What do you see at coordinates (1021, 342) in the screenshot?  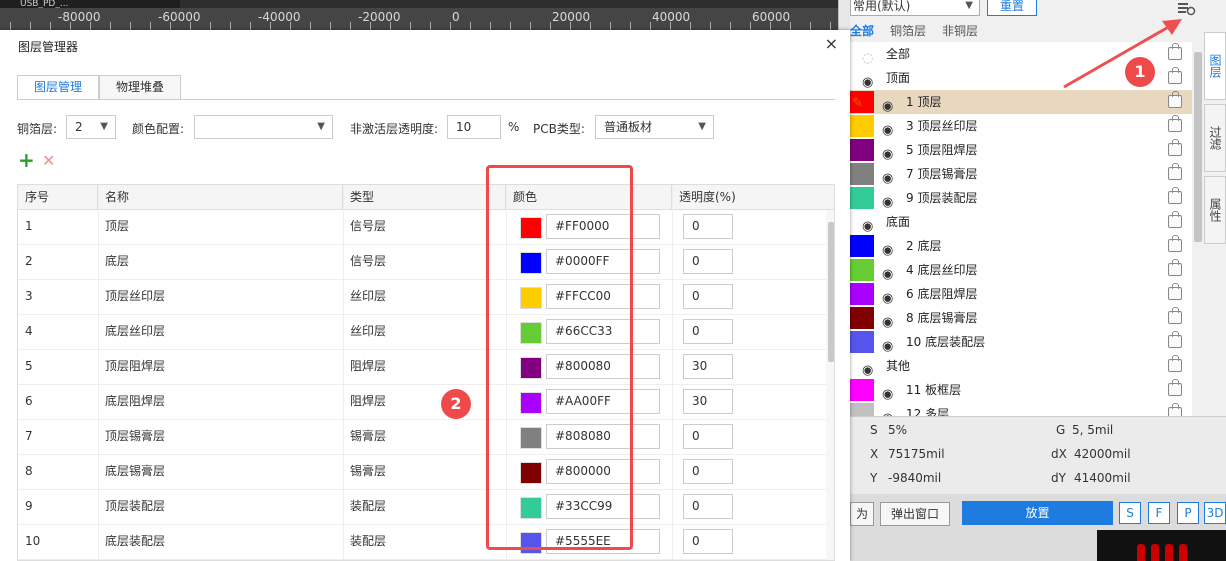 I see `layer-row: ◉ 10 底层装配层` at bounding box center [1021, 342].